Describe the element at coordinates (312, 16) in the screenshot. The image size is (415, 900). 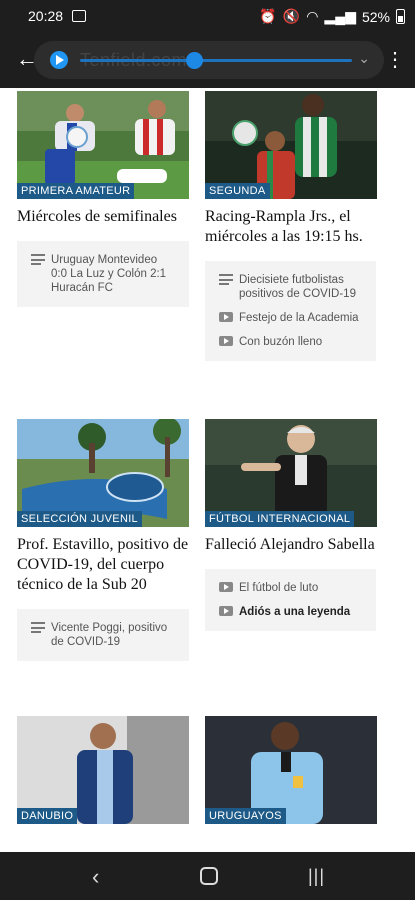
I see `wifi-icon: ◠` at that location.